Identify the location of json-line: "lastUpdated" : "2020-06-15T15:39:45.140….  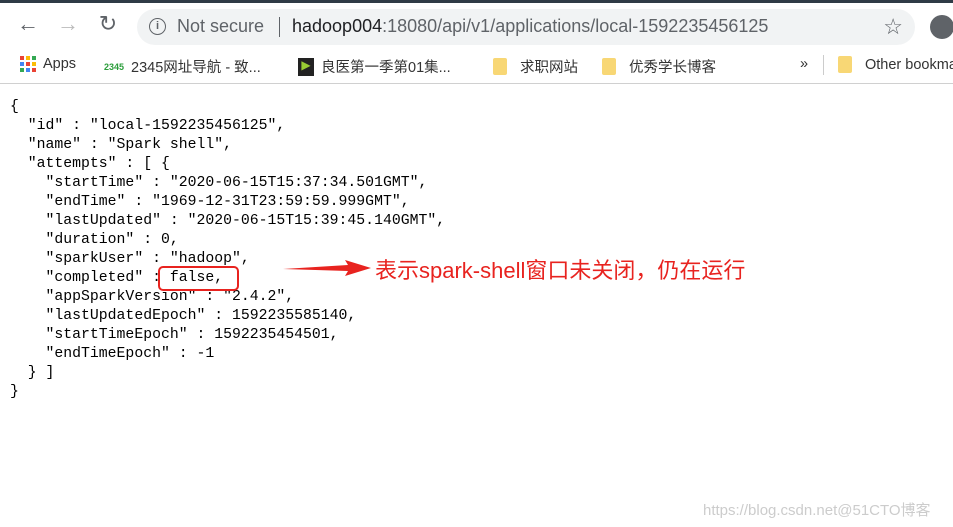
(228, 221).